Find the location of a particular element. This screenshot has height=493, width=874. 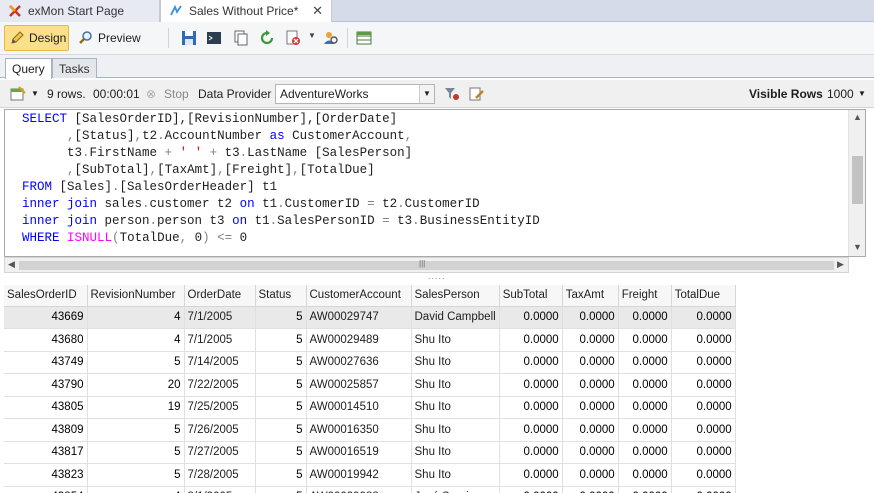

run-dropdown-icon: ▼ is located at coordinates (35, 93).